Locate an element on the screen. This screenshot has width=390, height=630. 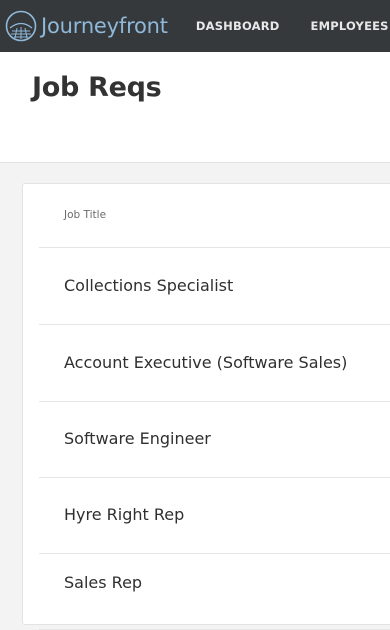
nav-dashboard: DASHBOARD is located at coordinates (238, 26).